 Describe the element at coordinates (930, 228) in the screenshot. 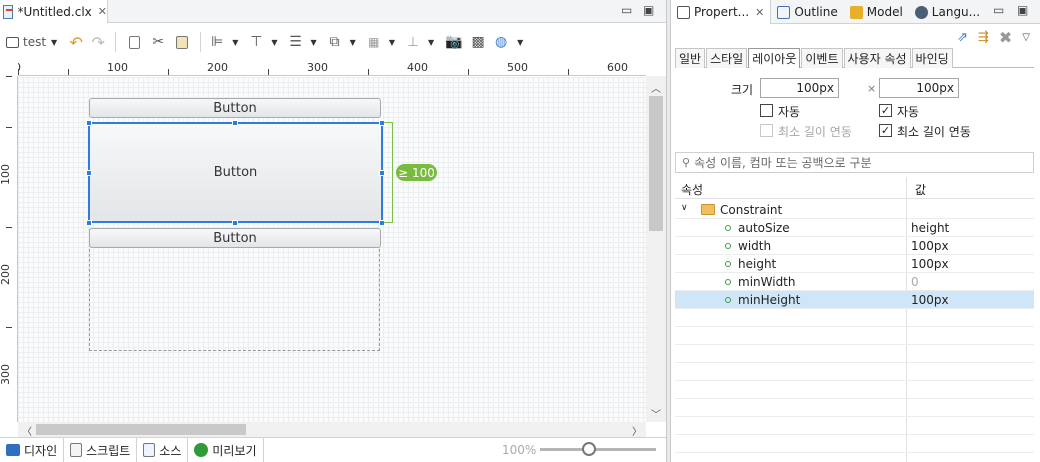

I see `property-value: height` at that location.